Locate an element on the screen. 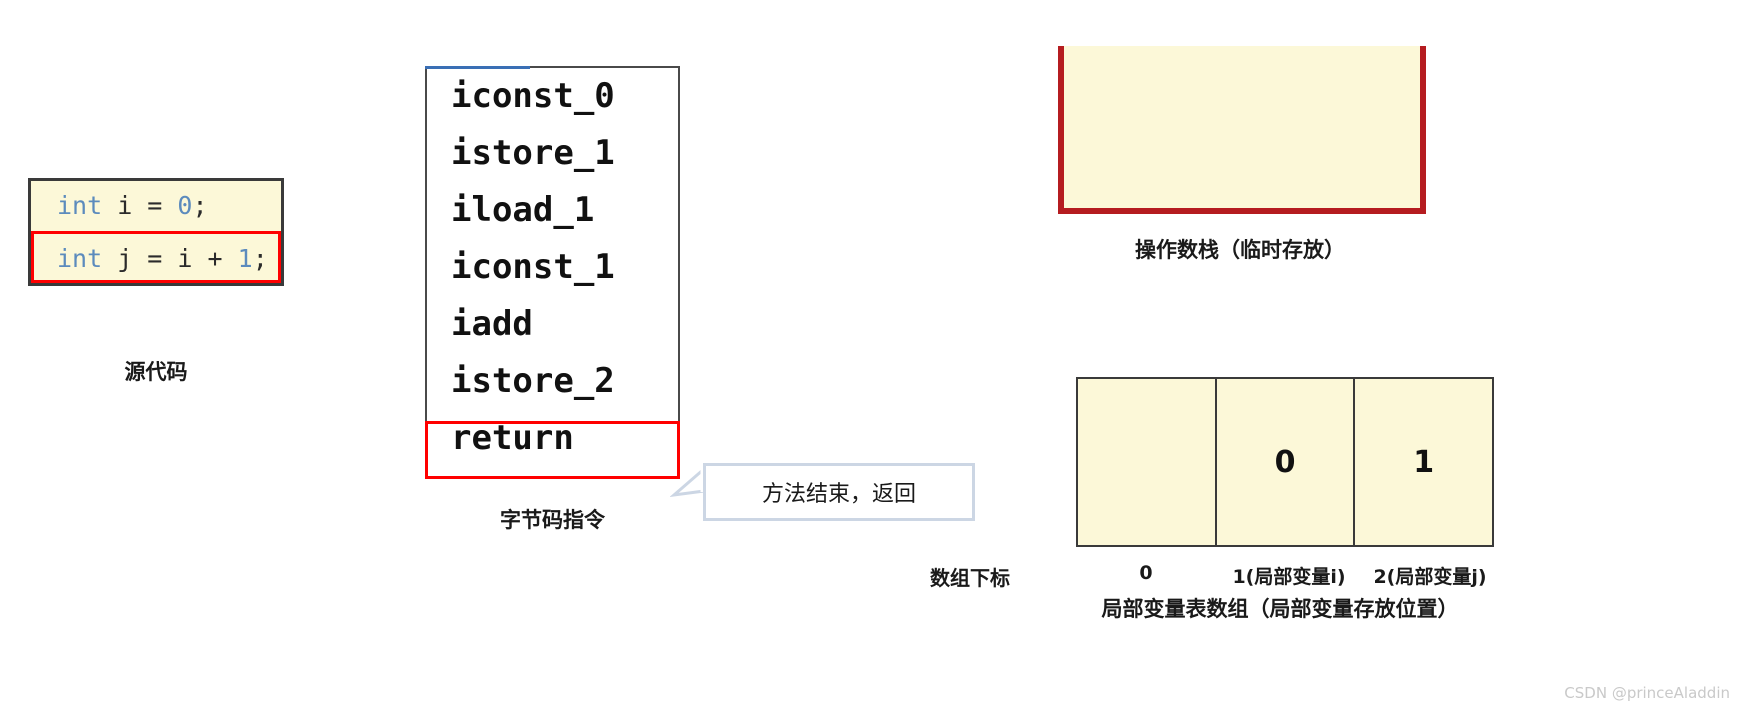 This screenshot has width=1744, height=710. bytecode-instruction: iload_1 is located at coordinates (523, 210).